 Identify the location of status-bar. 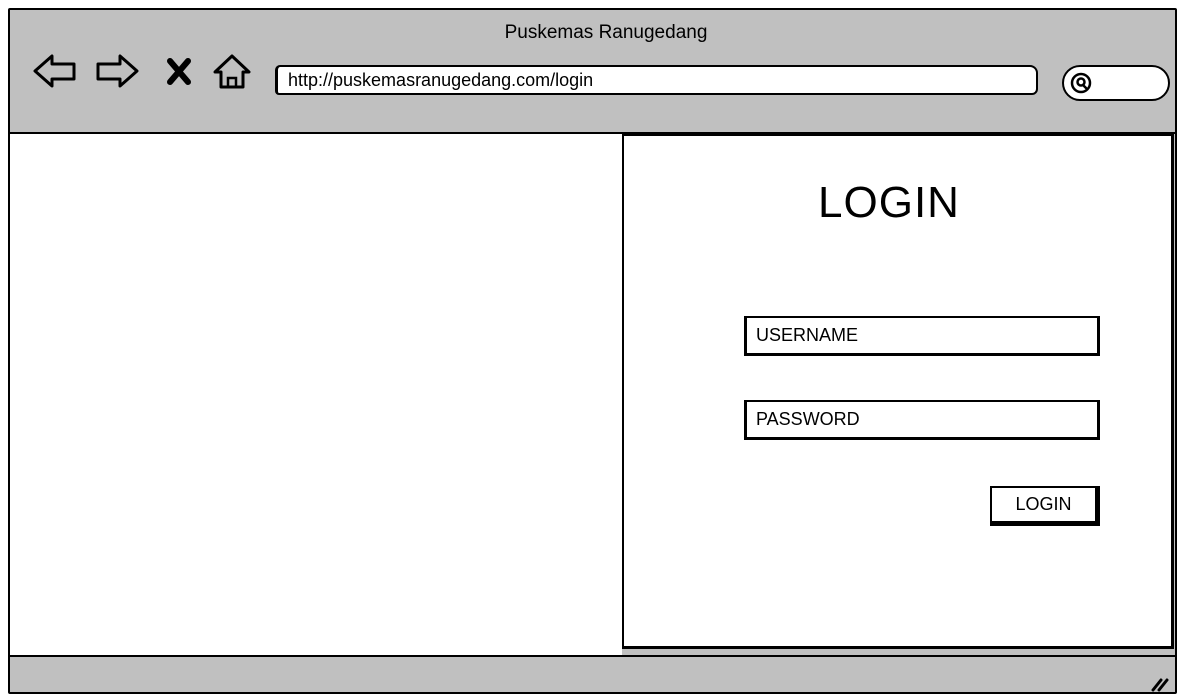
(592, 673).